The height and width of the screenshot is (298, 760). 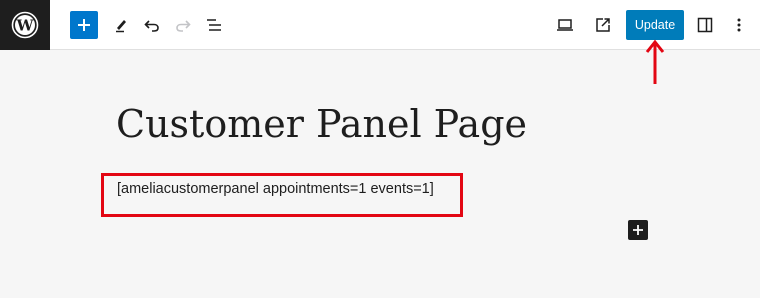 I want to click on view-page-button, so click(x=603, y=25).